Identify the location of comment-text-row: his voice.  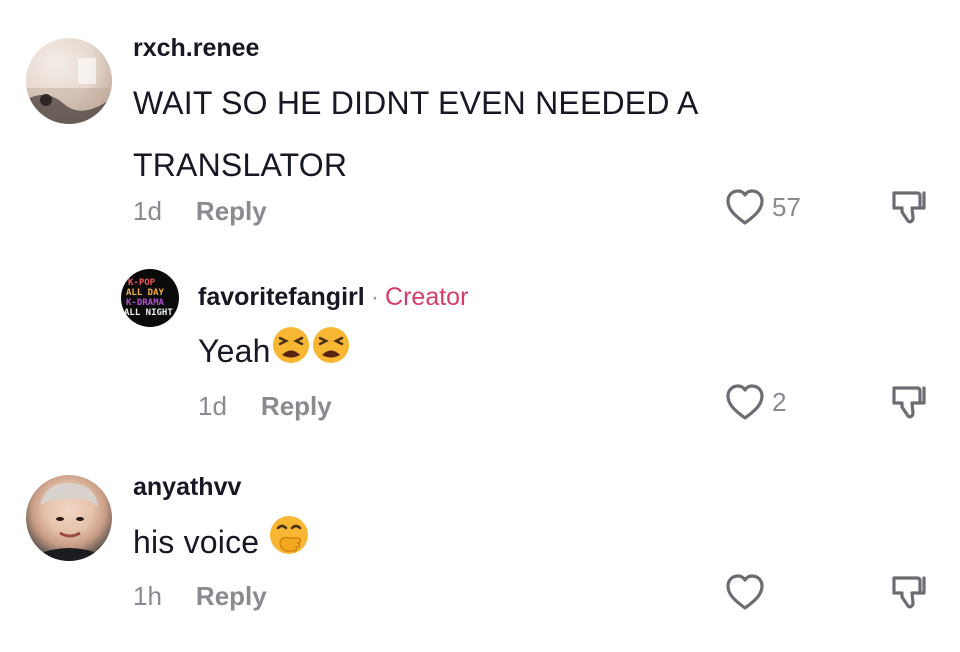
(221, 543).